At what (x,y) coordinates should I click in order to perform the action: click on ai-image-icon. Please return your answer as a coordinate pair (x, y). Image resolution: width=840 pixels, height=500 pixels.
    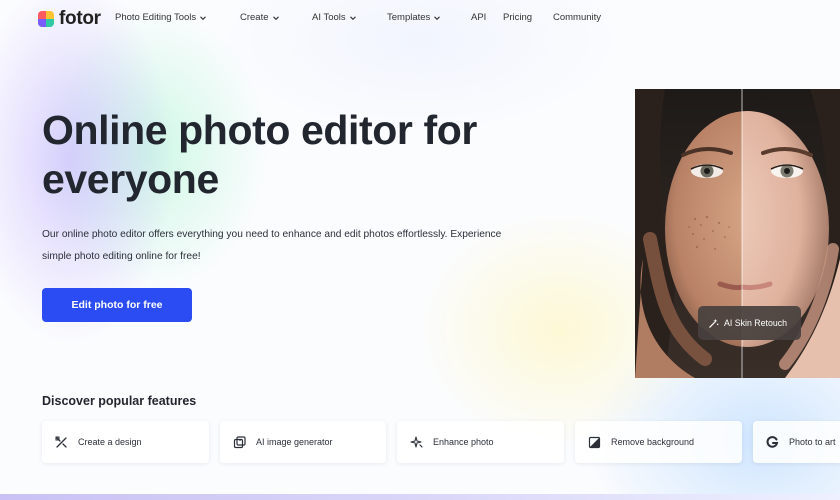
    Looking at the image, I should click on (239, 441).